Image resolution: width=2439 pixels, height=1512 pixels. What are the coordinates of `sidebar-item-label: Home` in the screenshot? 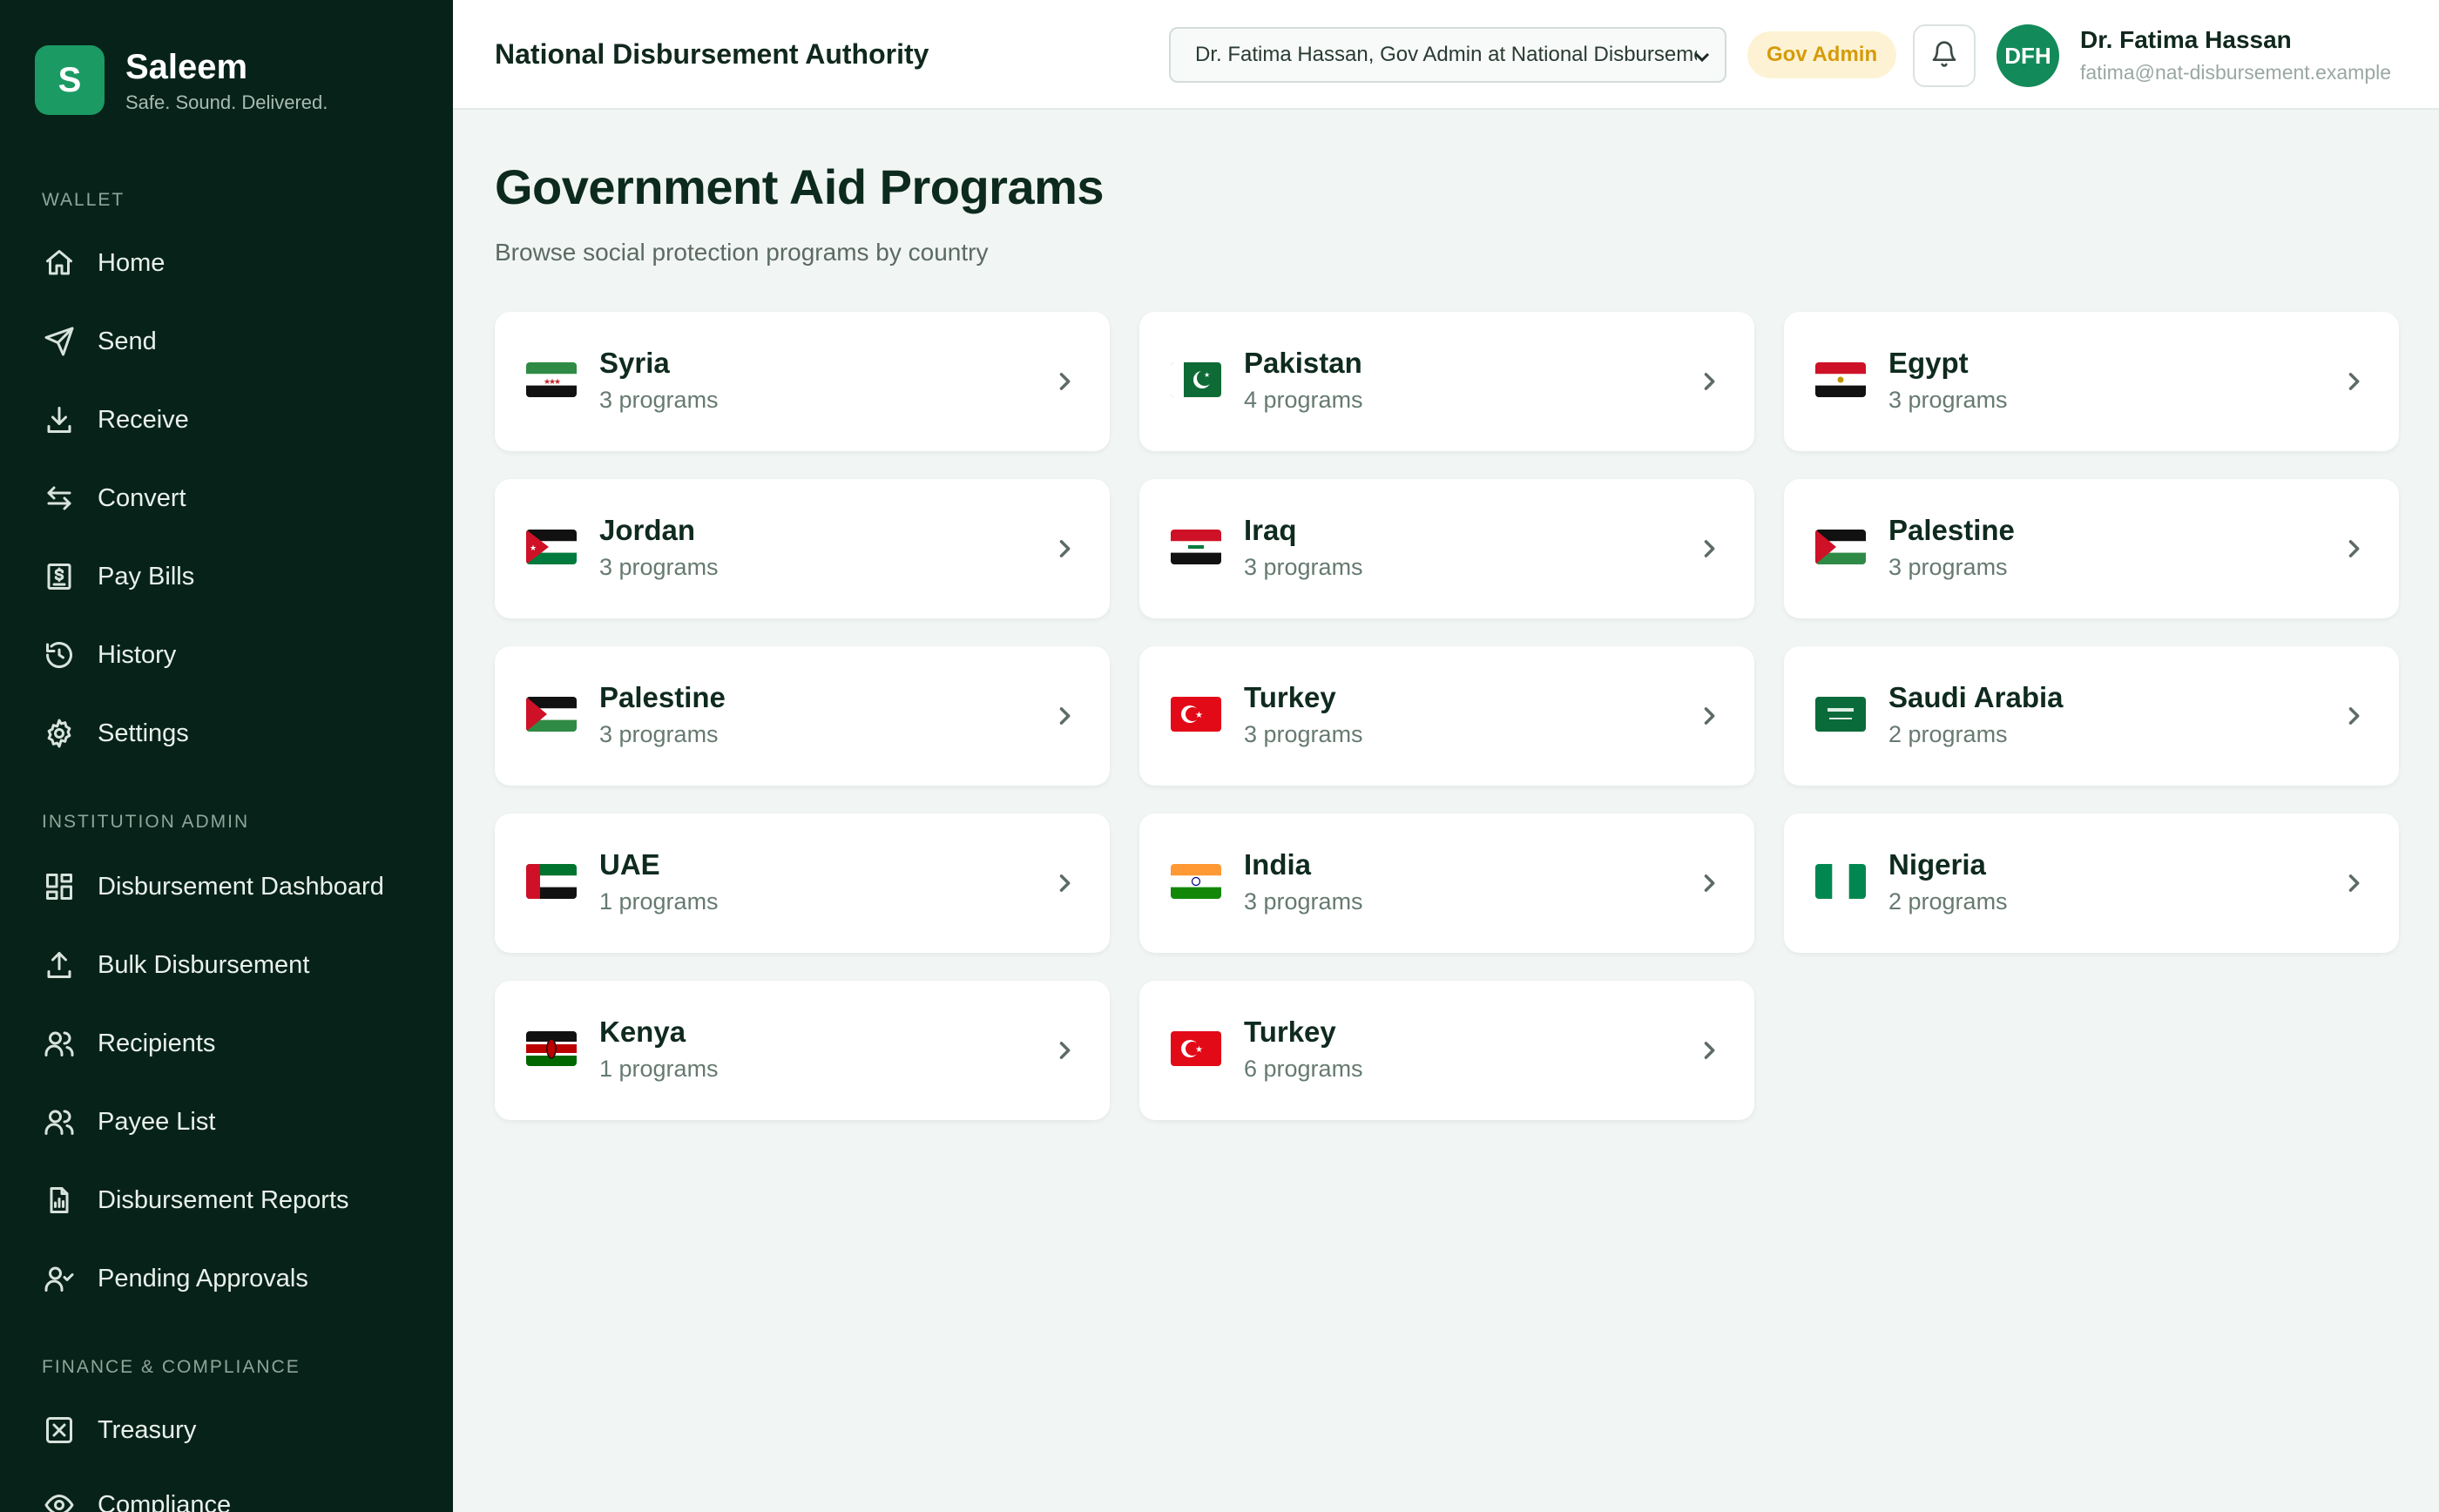 It's located at (132, 262).